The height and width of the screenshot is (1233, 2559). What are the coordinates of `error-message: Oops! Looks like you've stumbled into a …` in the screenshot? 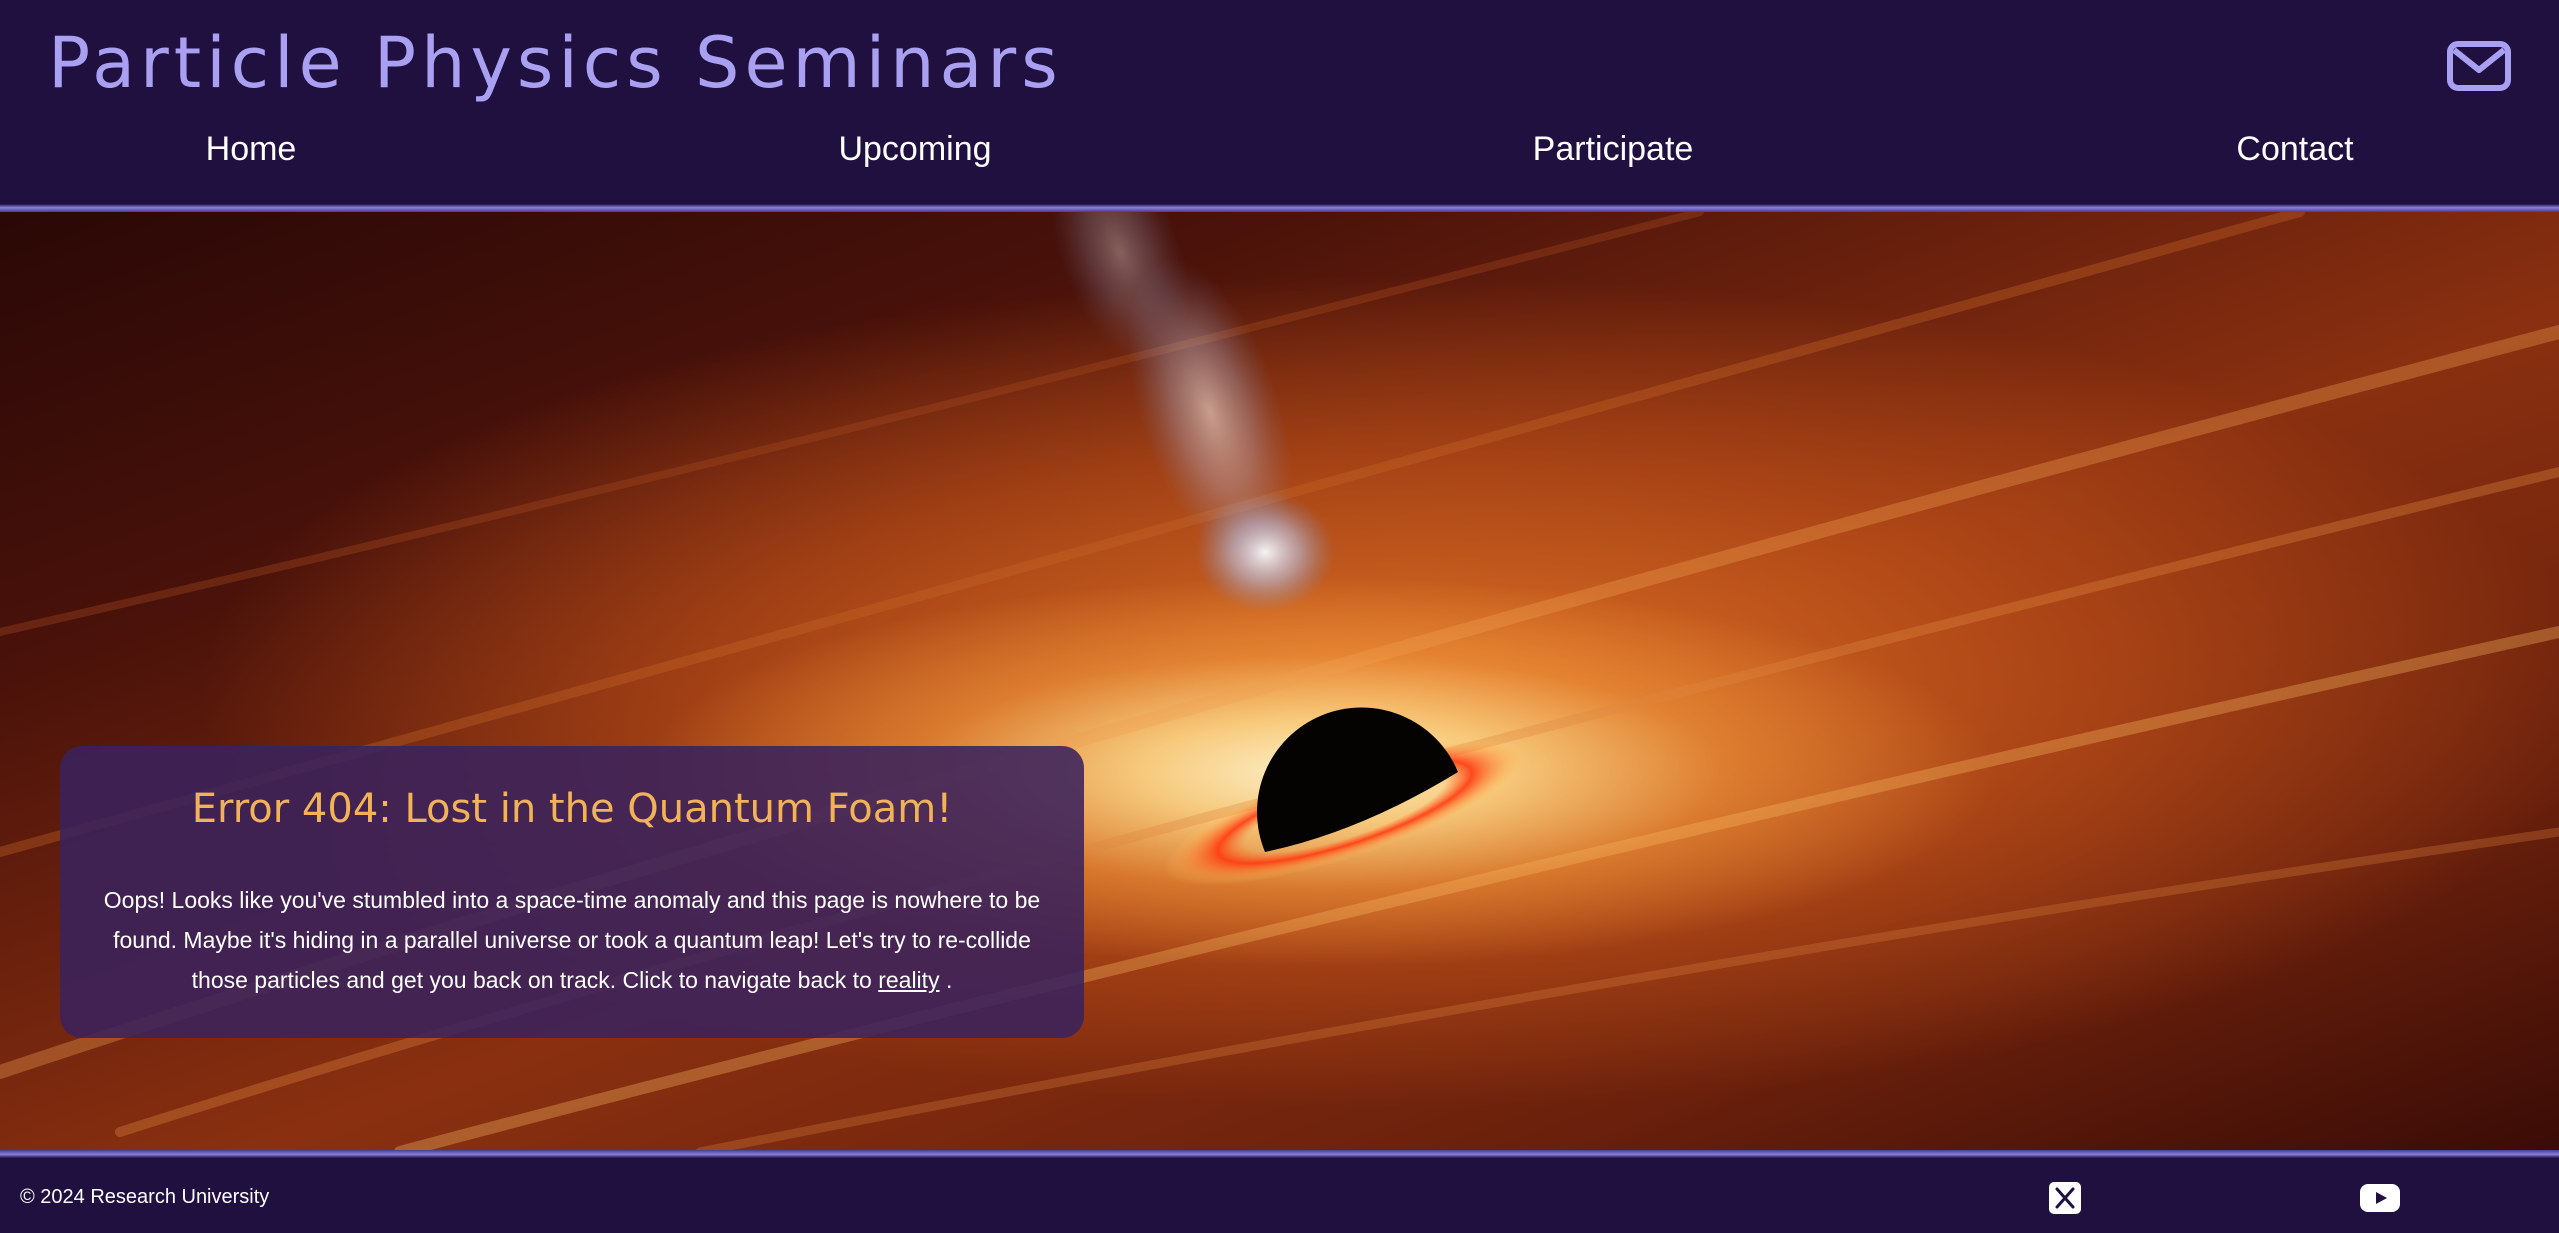 It's located at (572, 940).